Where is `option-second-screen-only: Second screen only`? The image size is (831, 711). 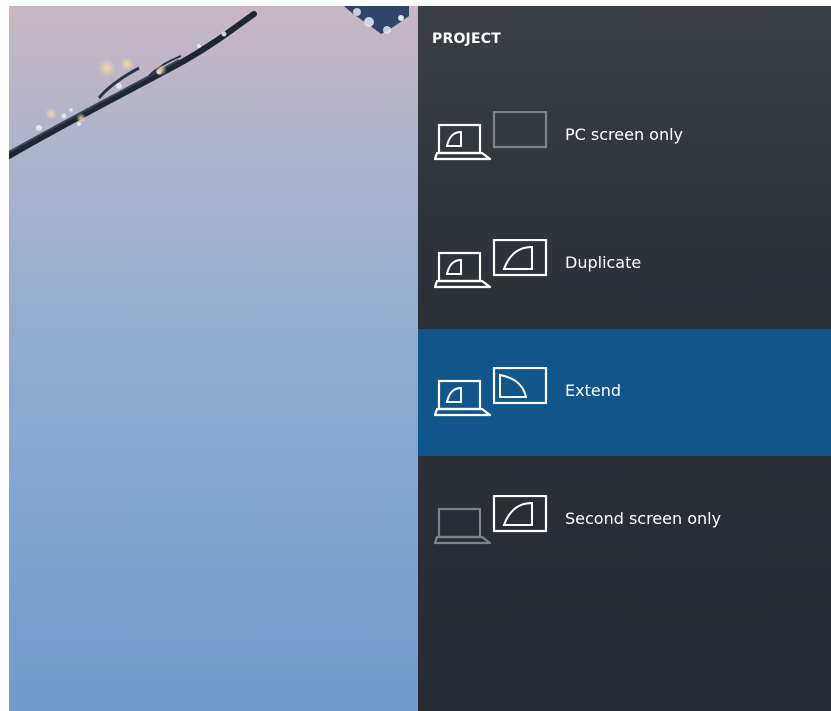 option-second-screen-only: Second screen only is located at coordinates (624, 520).